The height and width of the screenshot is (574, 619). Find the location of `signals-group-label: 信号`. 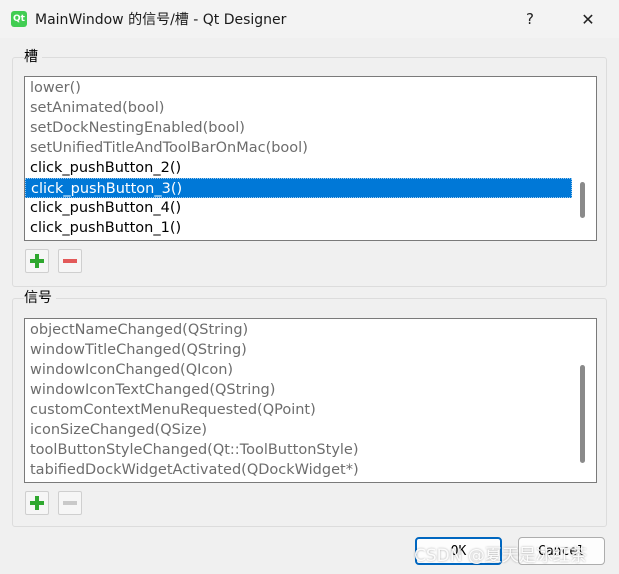

signals-group-label: 信号 is located at coordinates (40, 297).